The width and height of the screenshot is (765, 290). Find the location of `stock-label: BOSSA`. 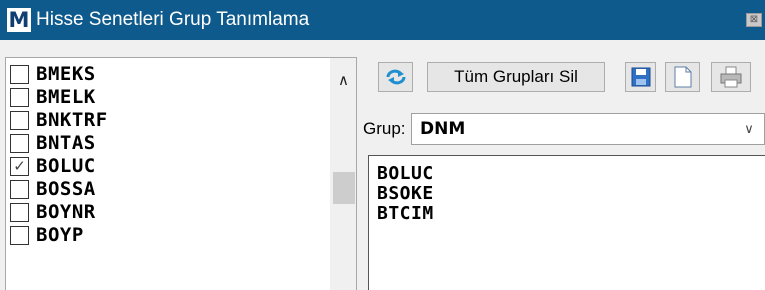

stock-label: BOSSA is located at coordinates (66, 189).